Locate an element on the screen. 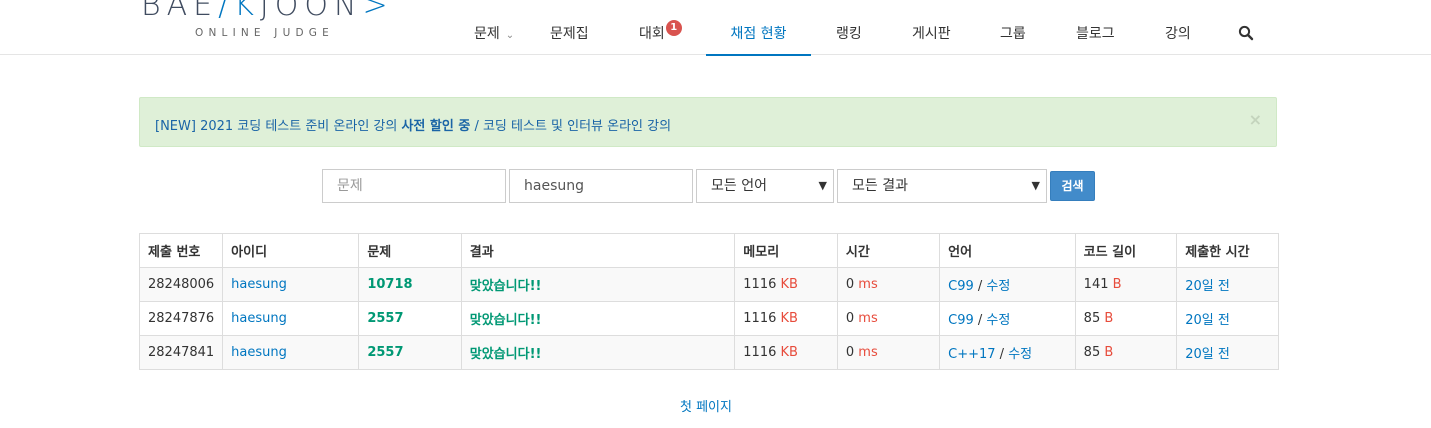 This screenshot has width=1431, height=428. close-icon: × is located at coordinates (1255, 119).